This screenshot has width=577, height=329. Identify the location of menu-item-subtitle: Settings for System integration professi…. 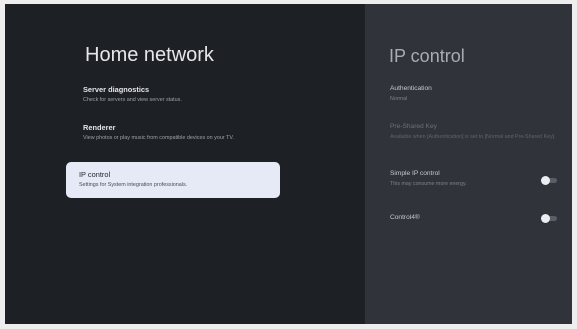
(133, 185).